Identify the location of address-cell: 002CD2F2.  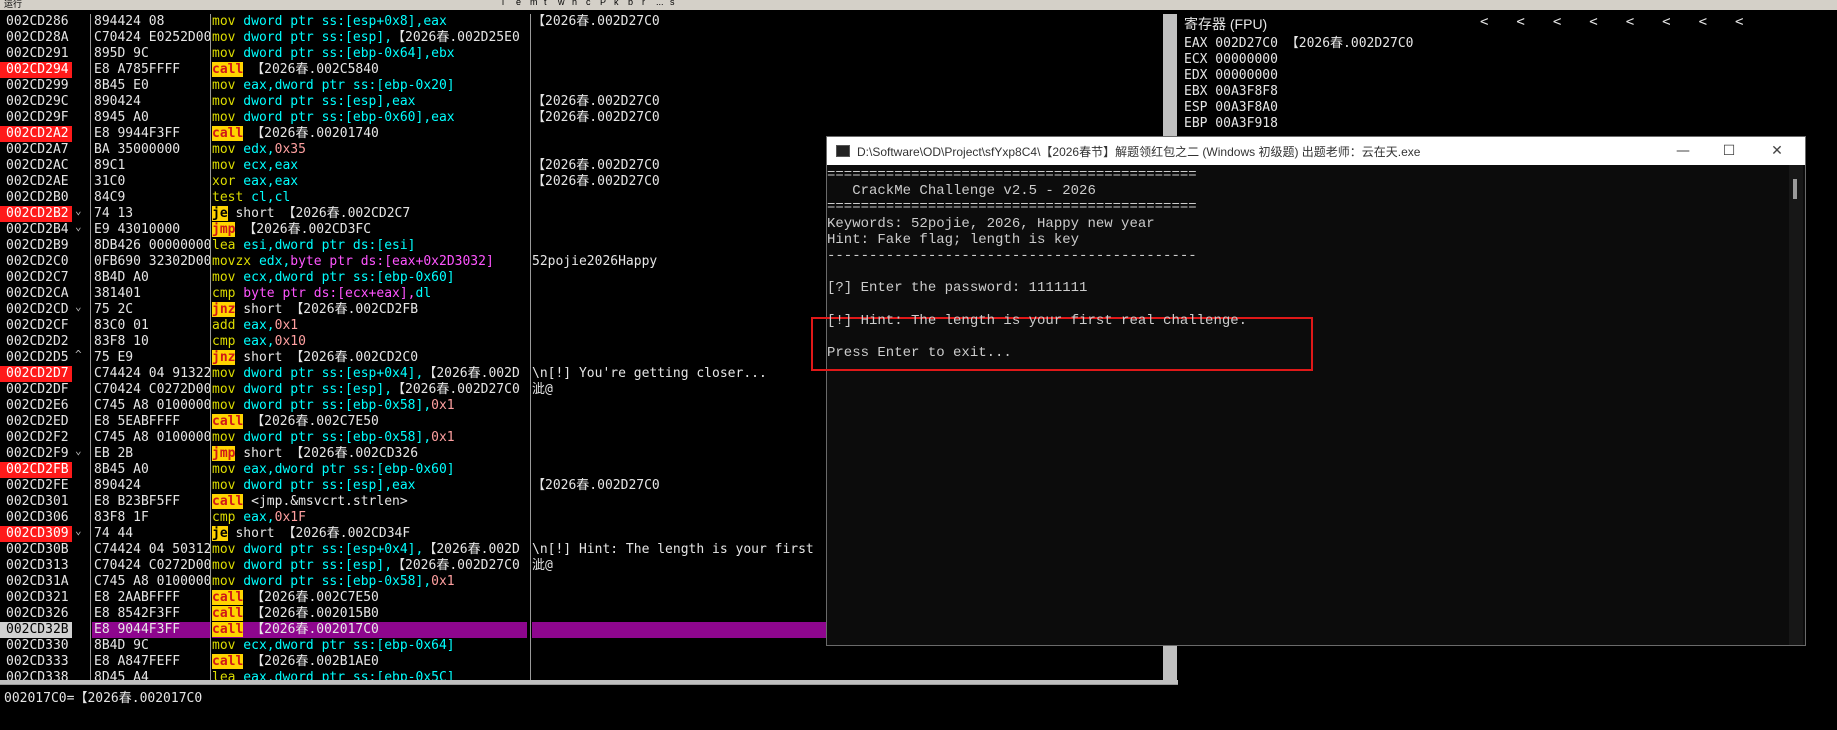
(36, 438).